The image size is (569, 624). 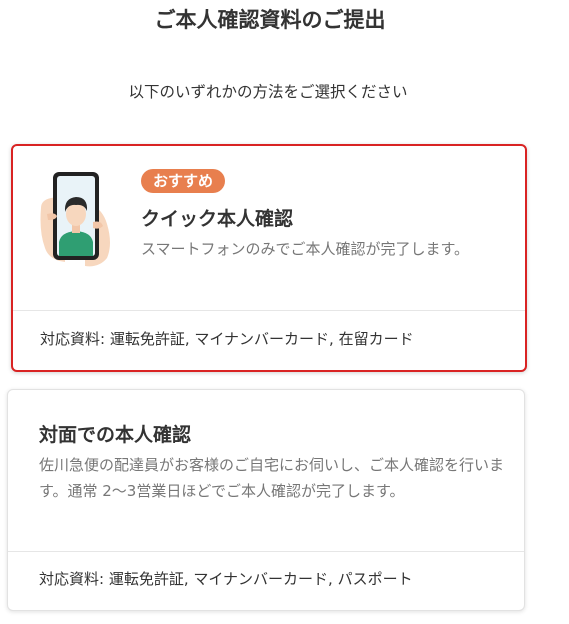 I want to click on in-person-verification-title: 対面での本人確認, so click(x=115, y=435).